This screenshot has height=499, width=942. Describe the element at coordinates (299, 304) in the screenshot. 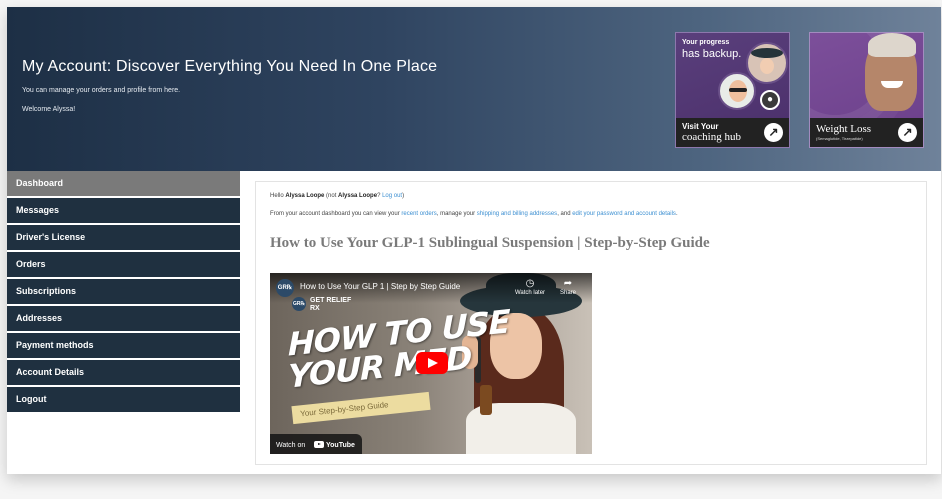

I see `brand-logo-icon: GR℞` at that location.